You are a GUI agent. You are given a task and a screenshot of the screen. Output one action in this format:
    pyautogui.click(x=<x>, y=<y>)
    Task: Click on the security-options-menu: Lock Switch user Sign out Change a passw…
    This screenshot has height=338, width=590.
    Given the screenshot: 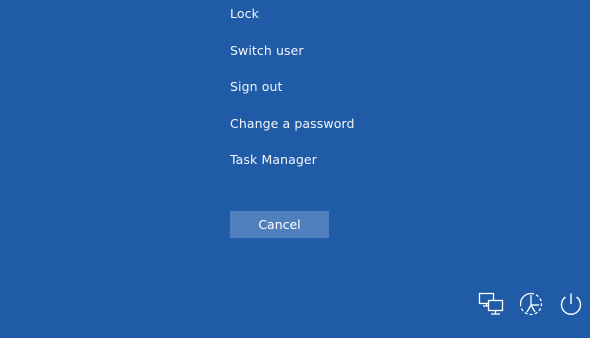 What is the action you would take?
    pyautogui.click(x=292, y=97)
    